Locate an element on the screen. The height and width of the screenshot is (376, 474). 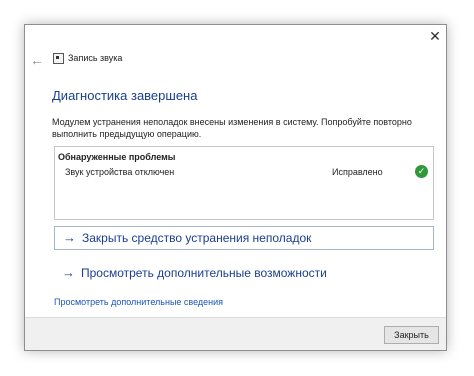
check-icon: ✓ is located at coordinates (421, 171).